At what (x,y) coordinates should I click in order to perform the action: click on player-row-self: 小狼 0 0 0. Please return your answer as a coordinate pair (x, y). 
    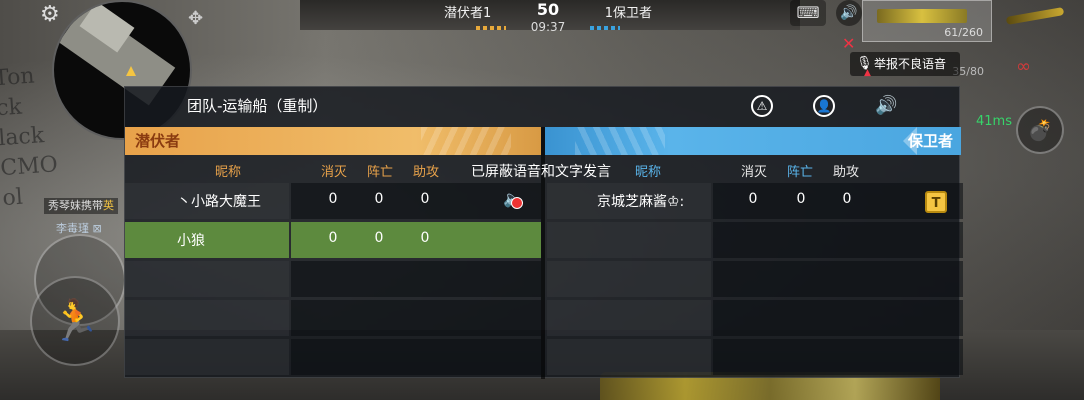
    Looking at the image, I should click on (333, 240).